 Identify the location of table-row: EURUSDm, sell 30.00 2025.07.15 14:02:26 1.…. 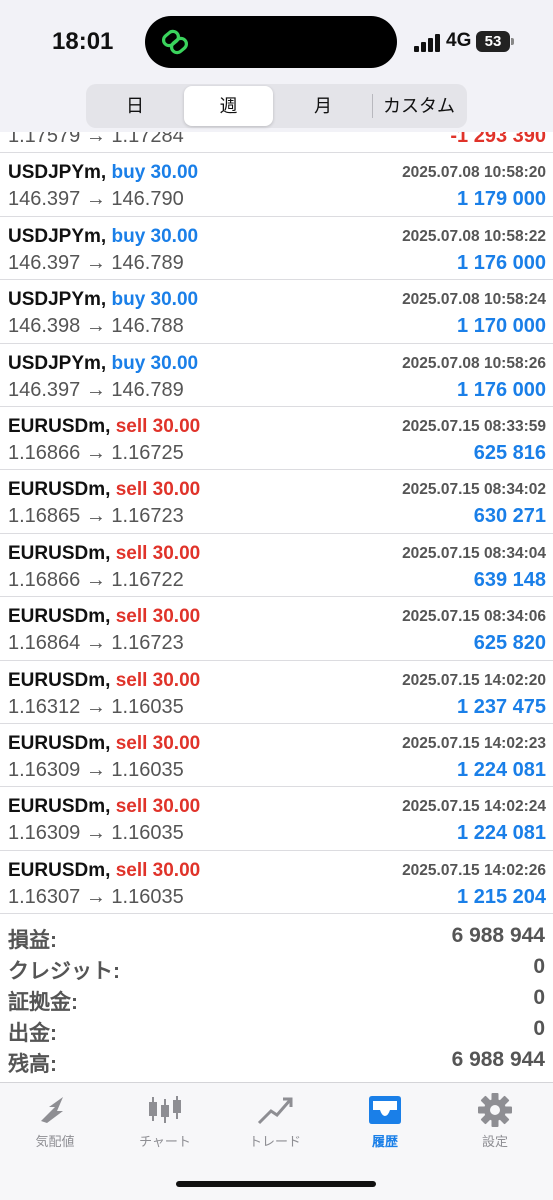
(276, 882).